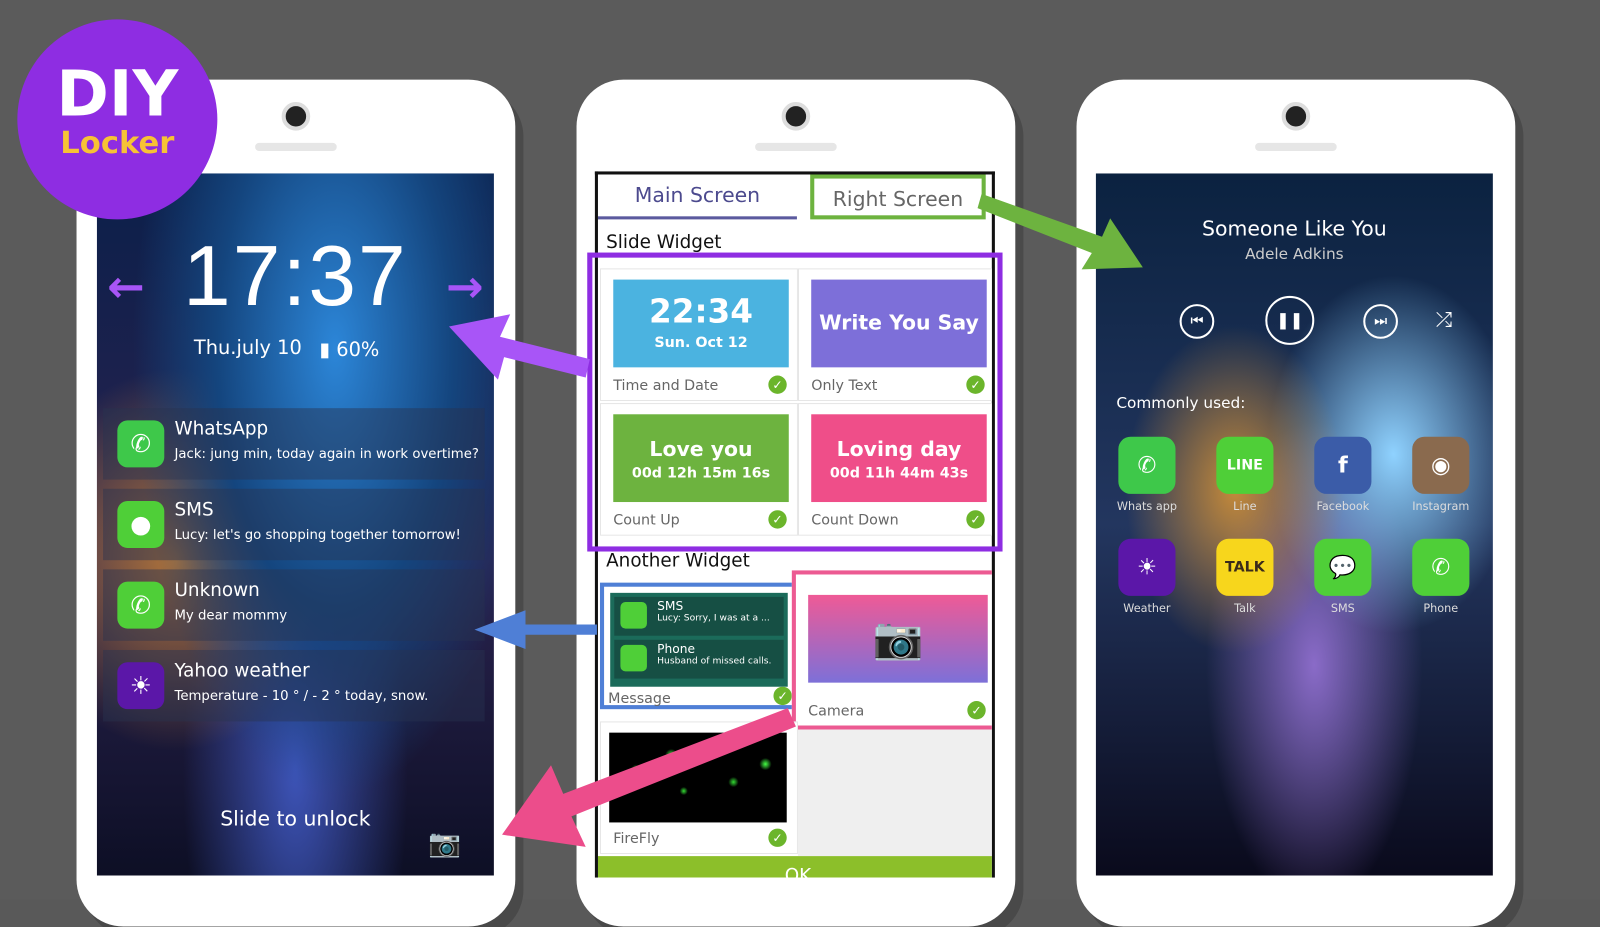  I want to click on rewind-button: ⏮, so click(1197, 321).